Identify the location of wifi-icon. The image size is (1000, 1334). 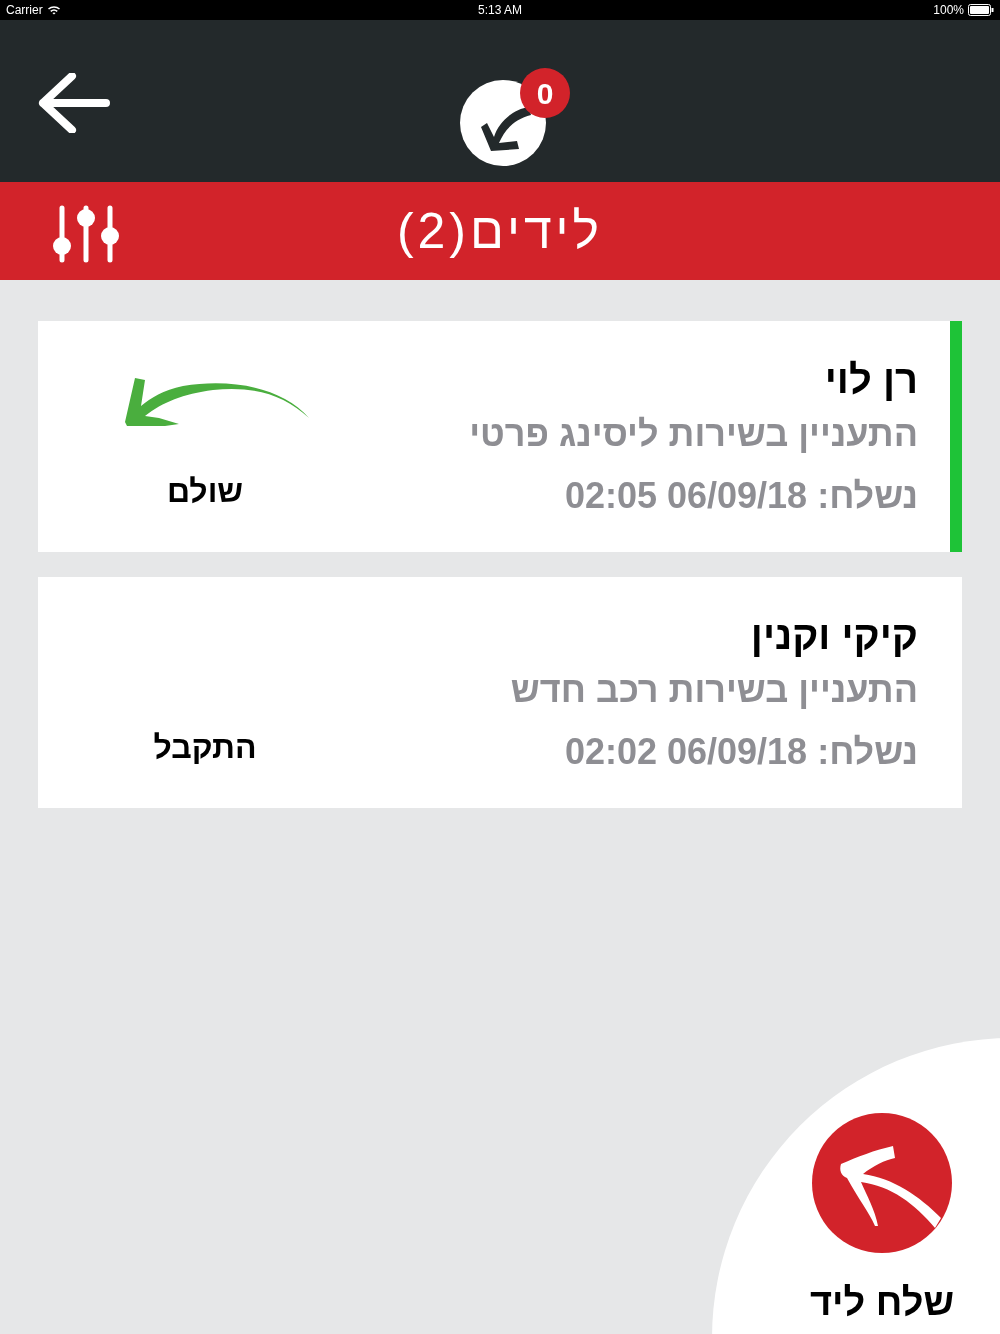
(53, 10).